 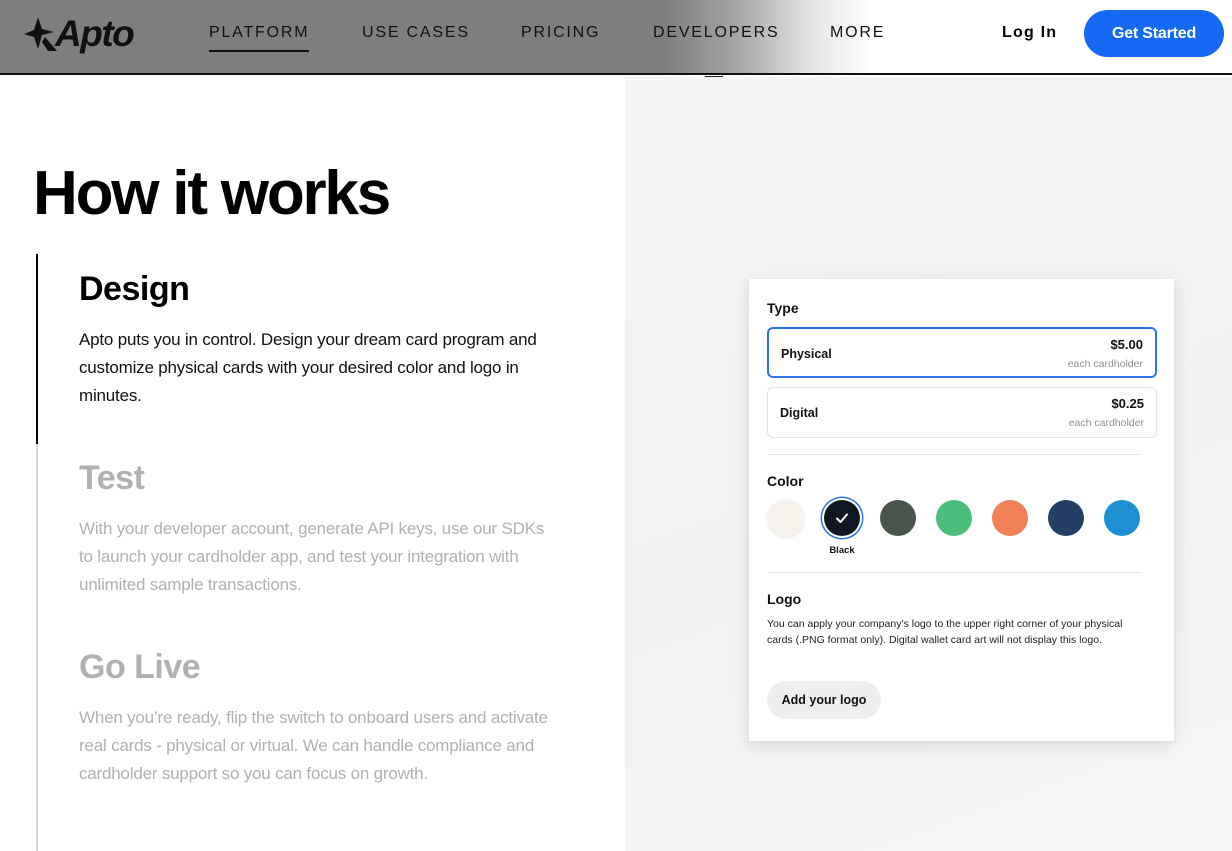 What do you see at coordinates (1154, 33) in the screenshot?
I see `get-started-button: Get Started` at bounding box center [1154, 33].